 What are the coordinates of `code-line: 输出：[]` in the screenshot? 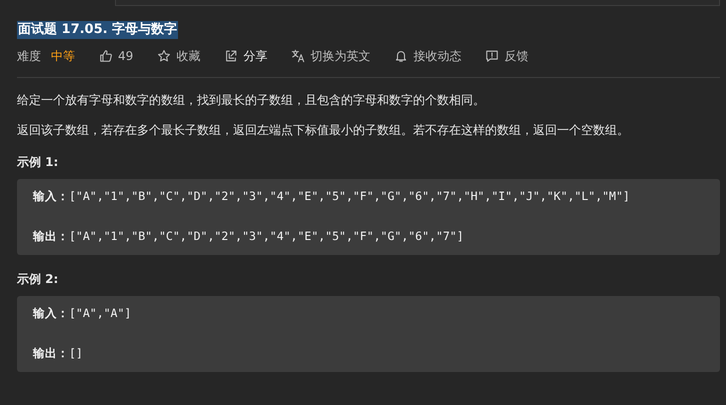 It's located at (58, 353).